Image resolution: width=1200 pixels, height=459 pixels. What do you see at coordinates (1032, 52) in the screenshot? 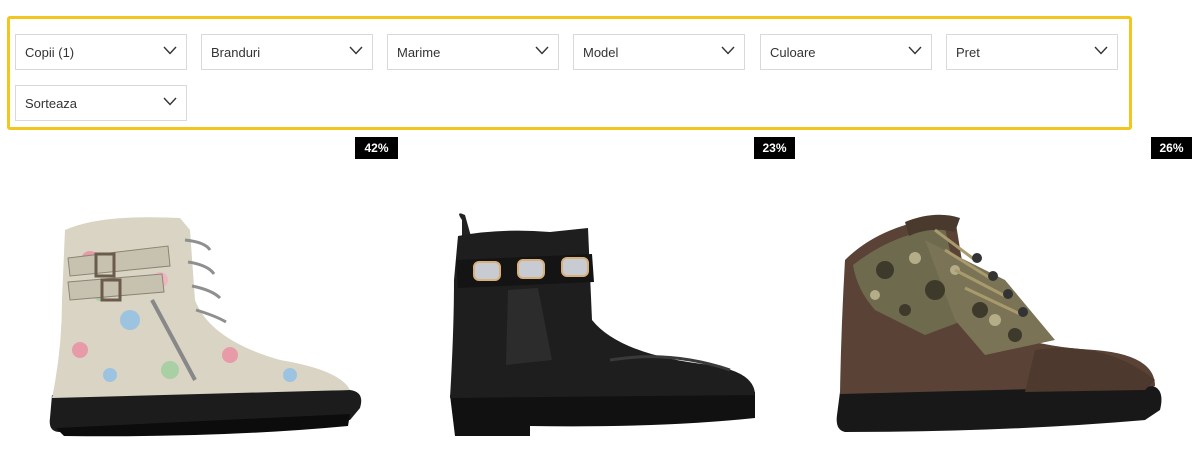
I see `filter-dropdown-pret: Pret` at bounding box center [1032, 52].